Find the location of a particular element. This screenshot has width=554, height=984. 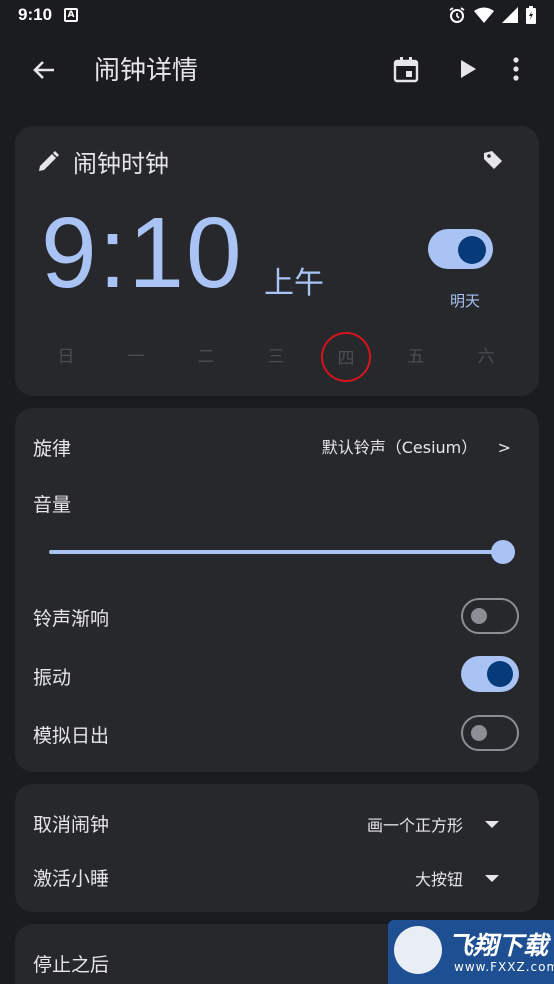

day-wednesday: 三 is located at coordinates (276, 357).